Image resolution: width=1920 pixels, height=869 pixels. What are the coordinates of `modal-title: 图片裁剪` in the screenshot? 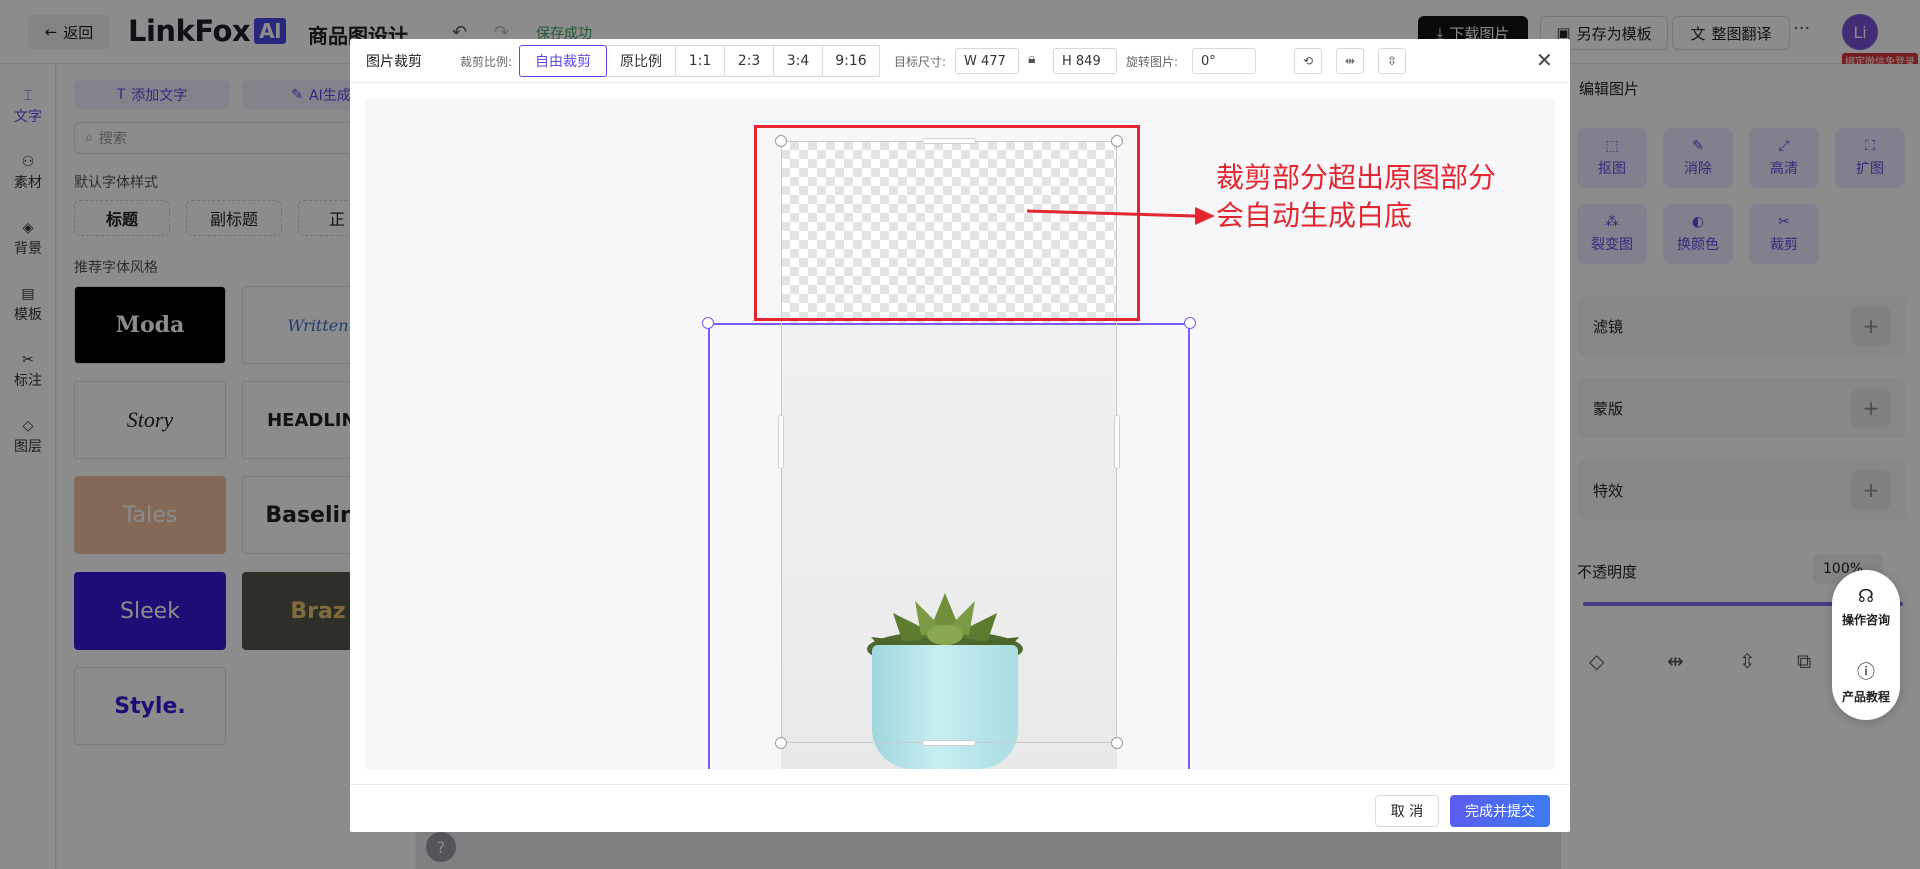 It's located at (394, 62).